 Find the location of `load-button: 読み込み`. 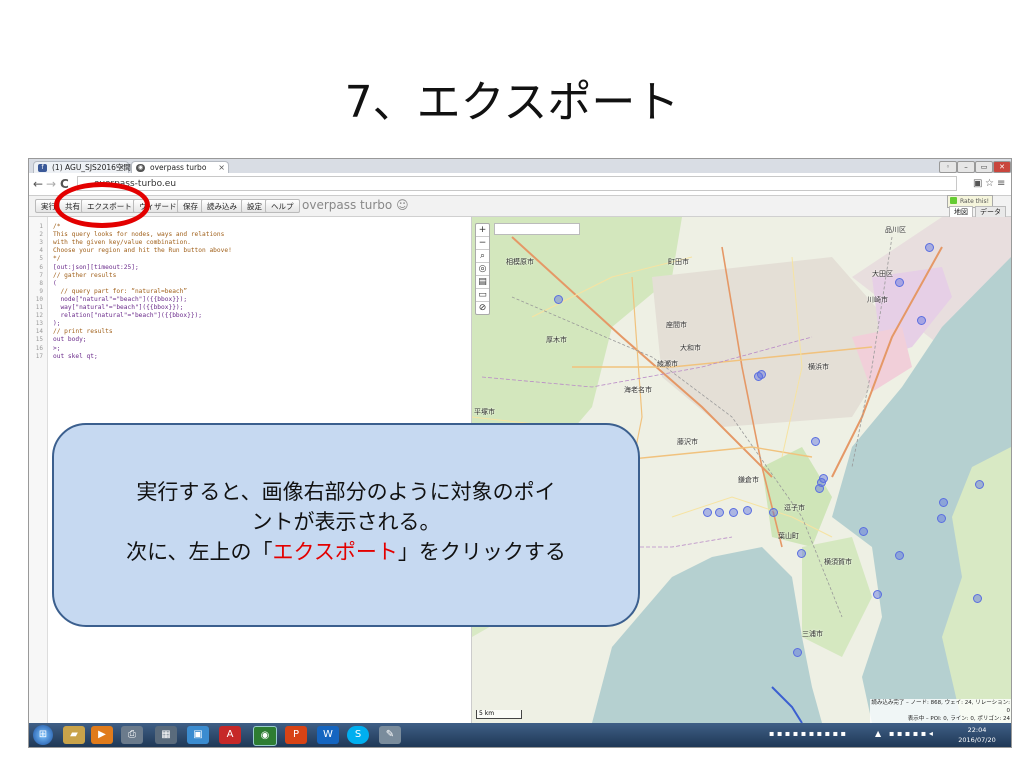

load-button: 読み込み is located at coordinates (222, 206).